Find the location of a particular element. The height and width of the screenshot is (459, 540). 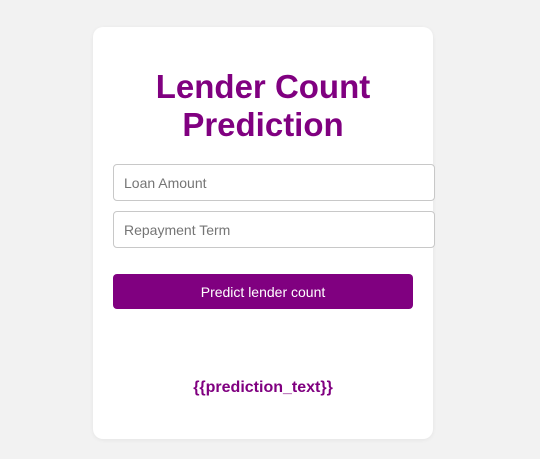

repayment-term-input is located at coordinates (274, 229).